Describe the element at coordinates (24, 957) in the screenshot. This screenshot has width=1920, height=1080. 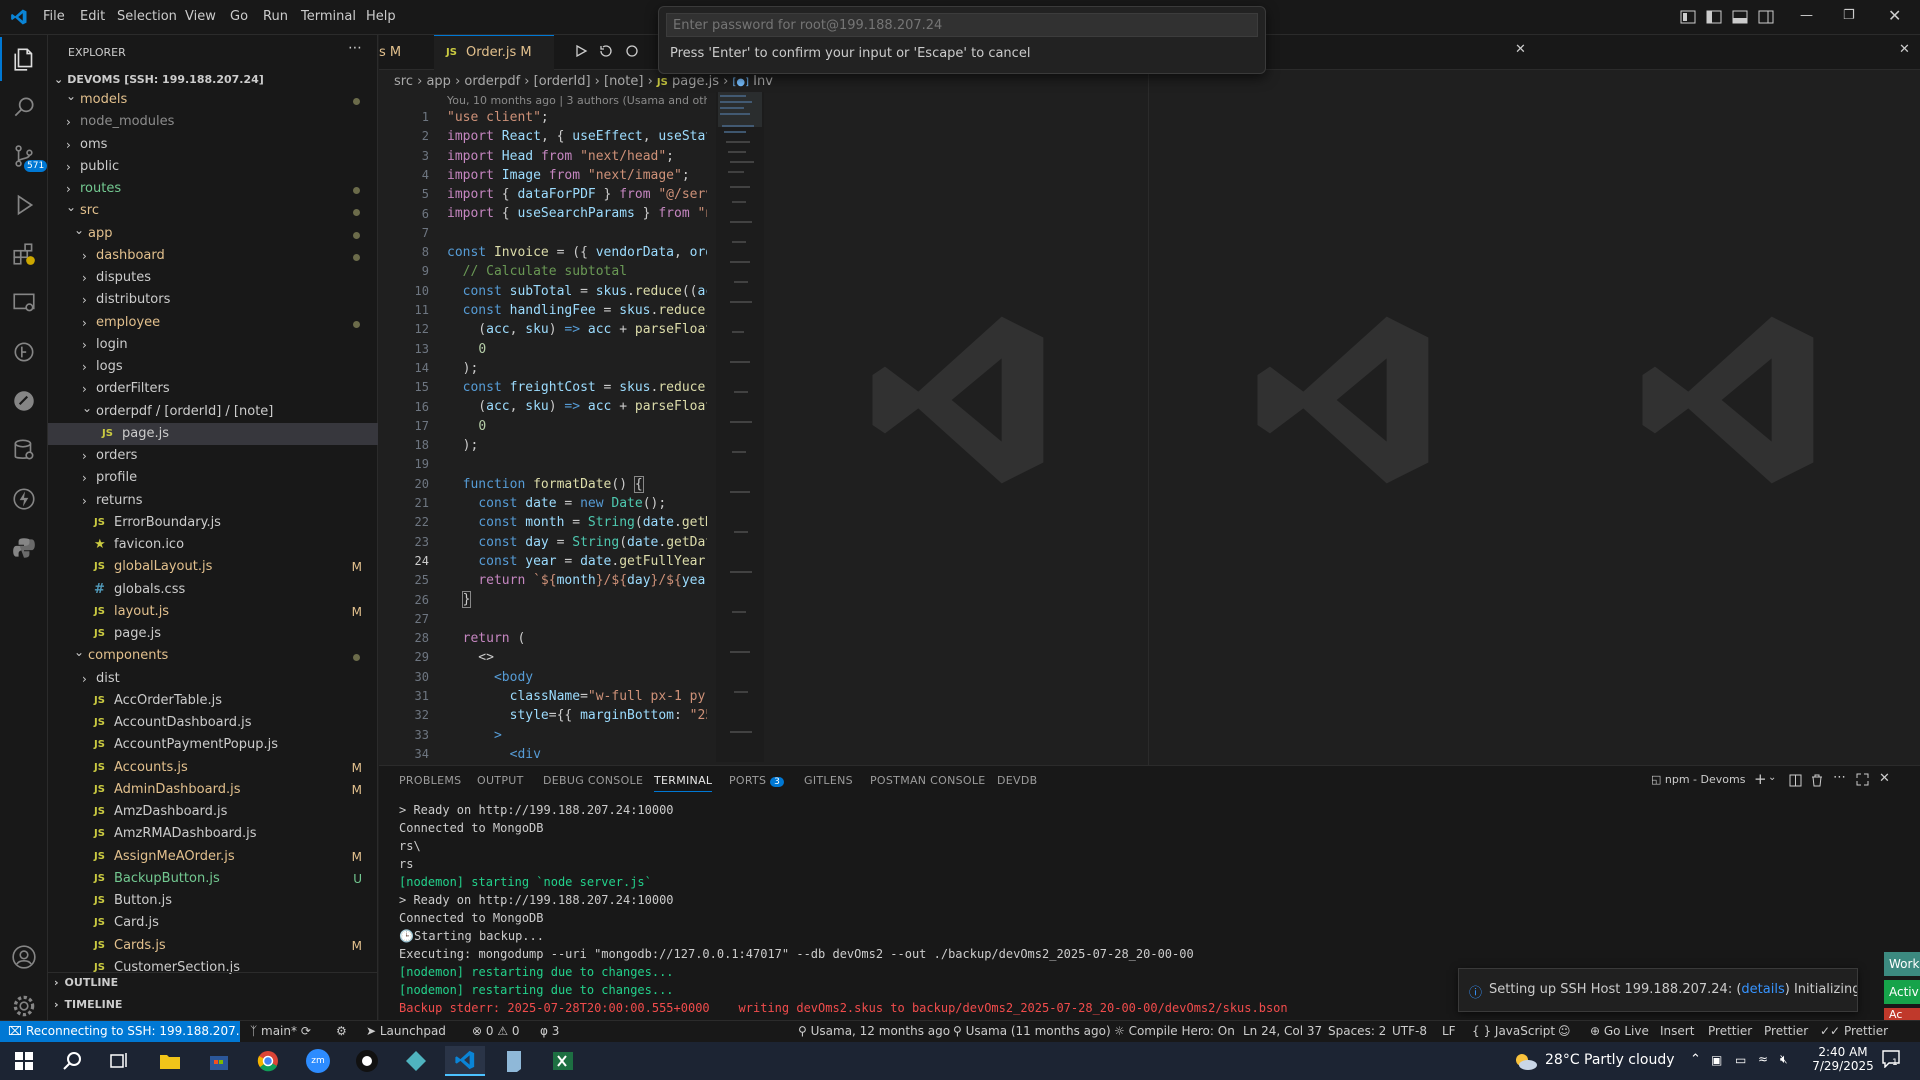
I see `account-icon` at that location.